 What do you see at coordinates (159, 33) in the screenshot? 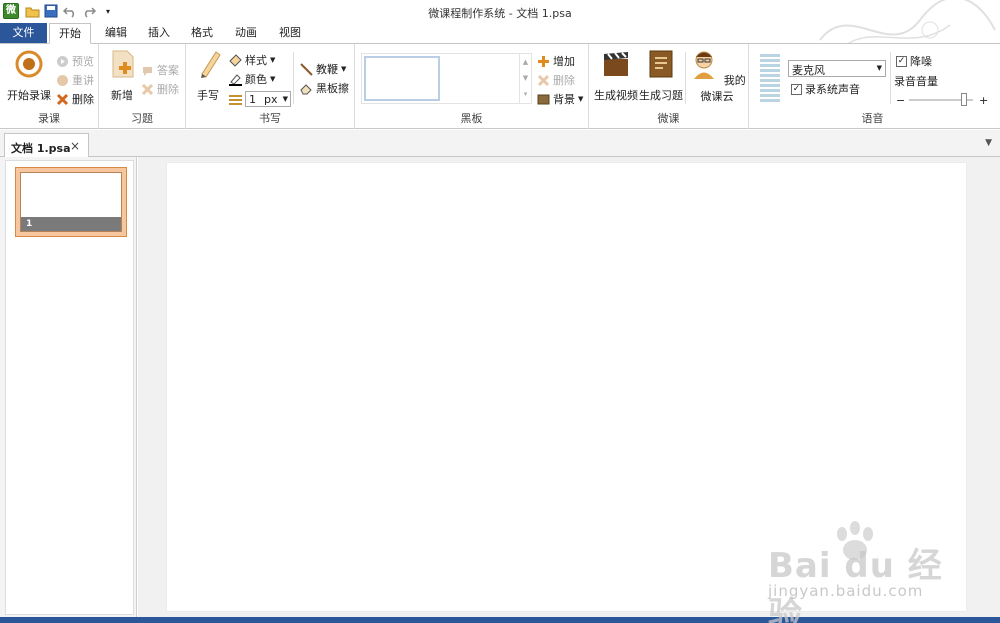
I see `tab-insert: 插入` at bounding box center [159, 33].